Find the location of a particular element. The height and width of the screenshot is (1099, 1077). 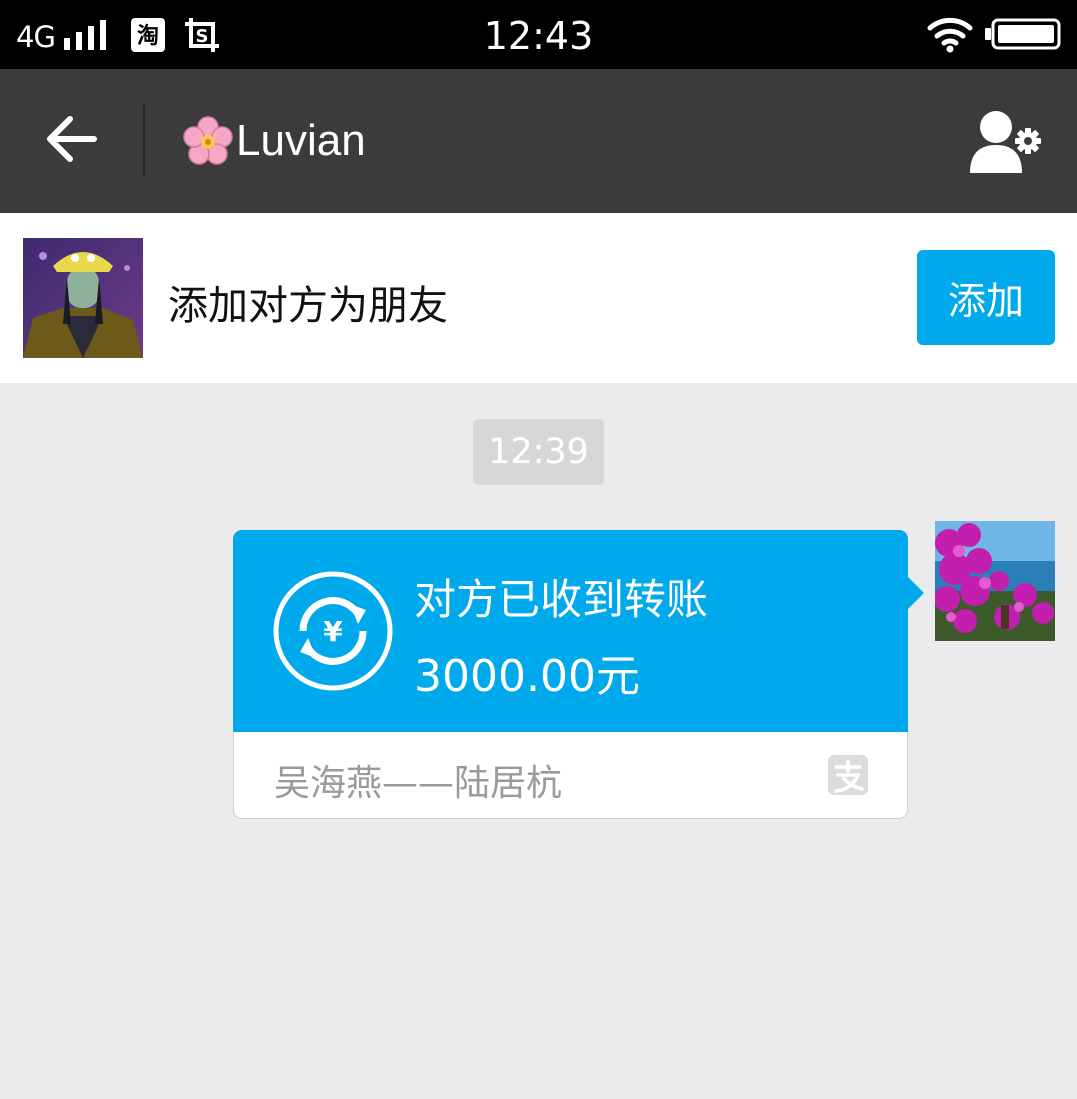

alipay-icon is located at coordinates (848, 775).